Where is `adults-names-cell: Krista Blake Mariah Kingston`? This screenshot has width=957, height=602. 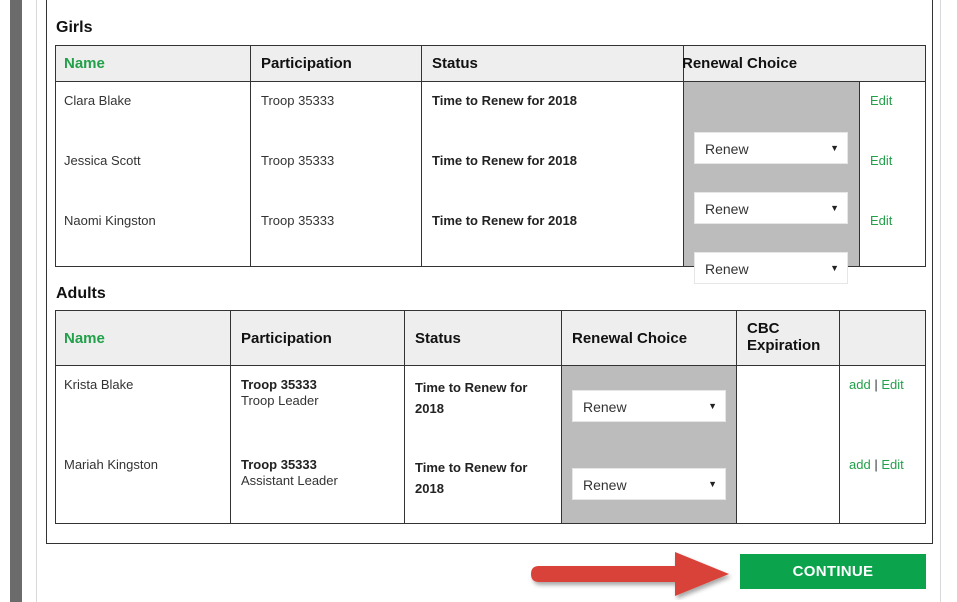 adults-names-cell: Krista Blake Mariah Kingston is located at coordinates (143, 444).